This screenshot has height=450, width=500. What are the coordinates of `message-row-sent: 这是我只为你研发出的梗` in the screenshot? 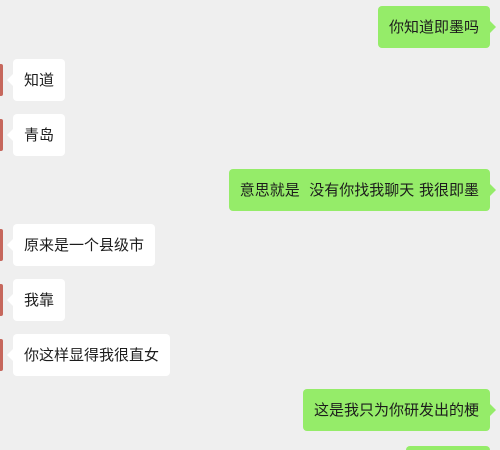 It's located at (250, 410).